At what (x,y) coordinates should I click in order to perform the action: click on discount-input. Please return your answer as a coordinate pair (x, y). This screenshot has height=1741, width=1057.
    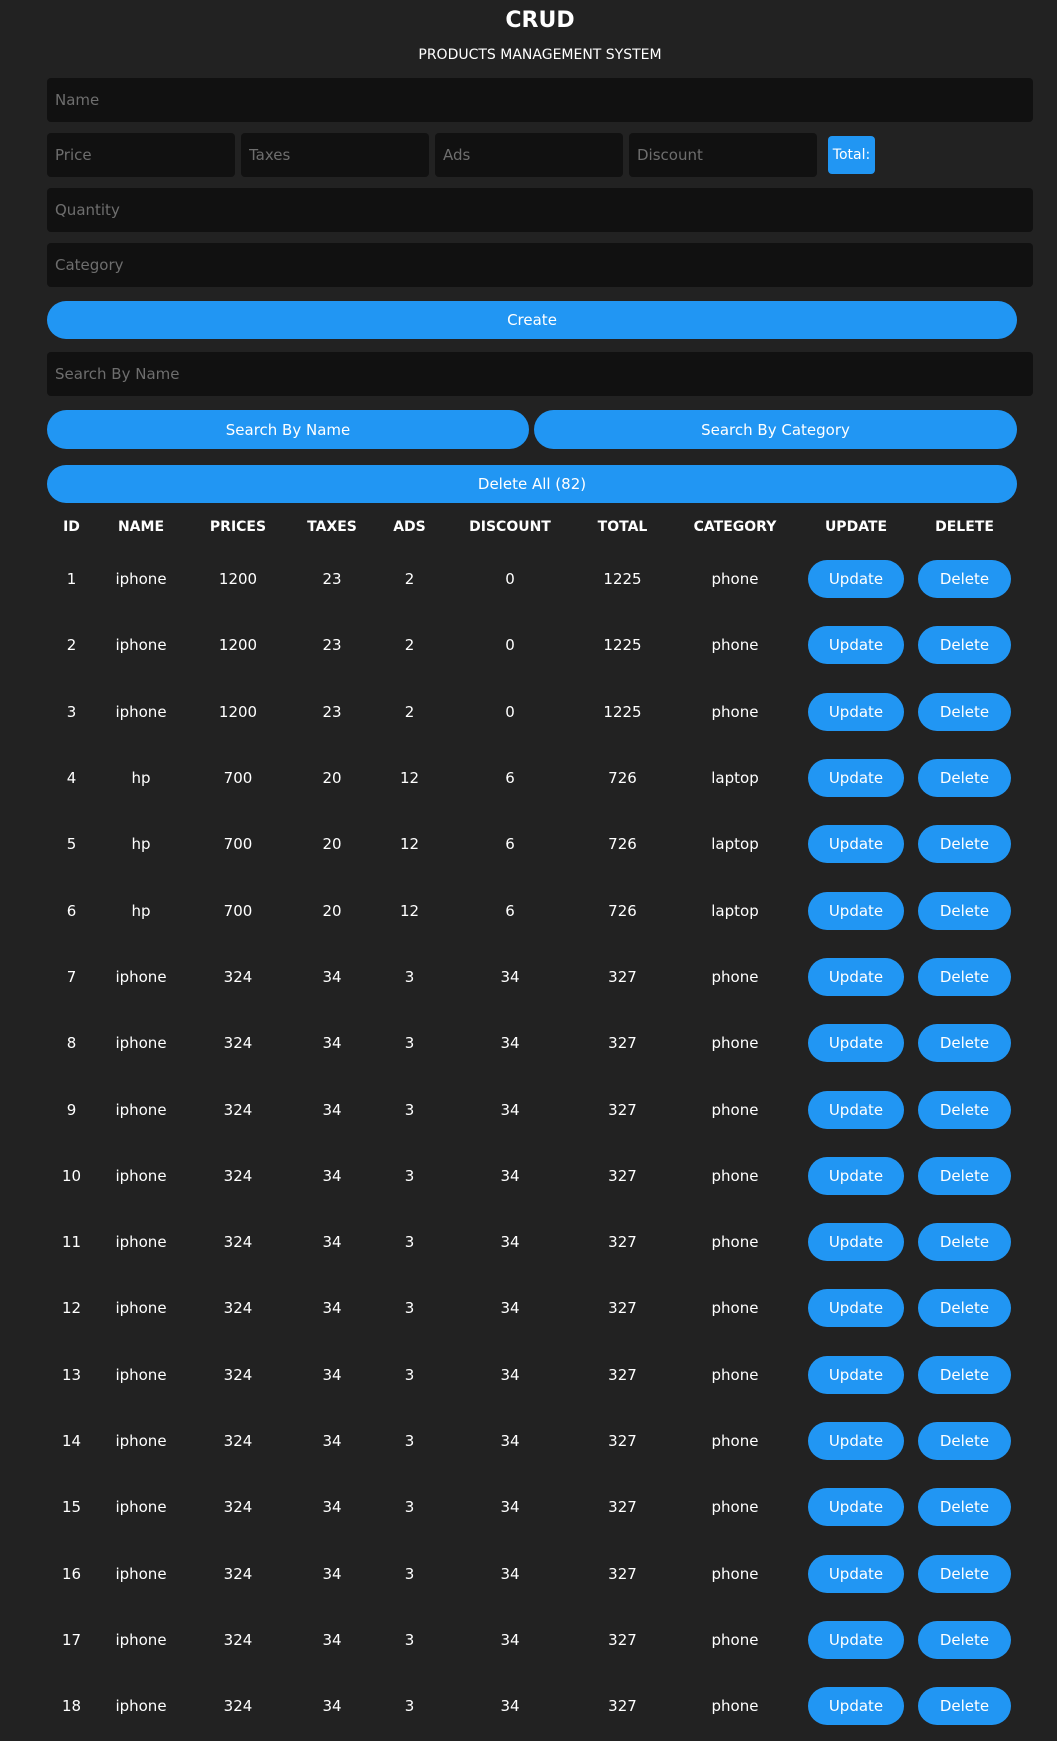
    Looking at the image, I should click on (723, 155).